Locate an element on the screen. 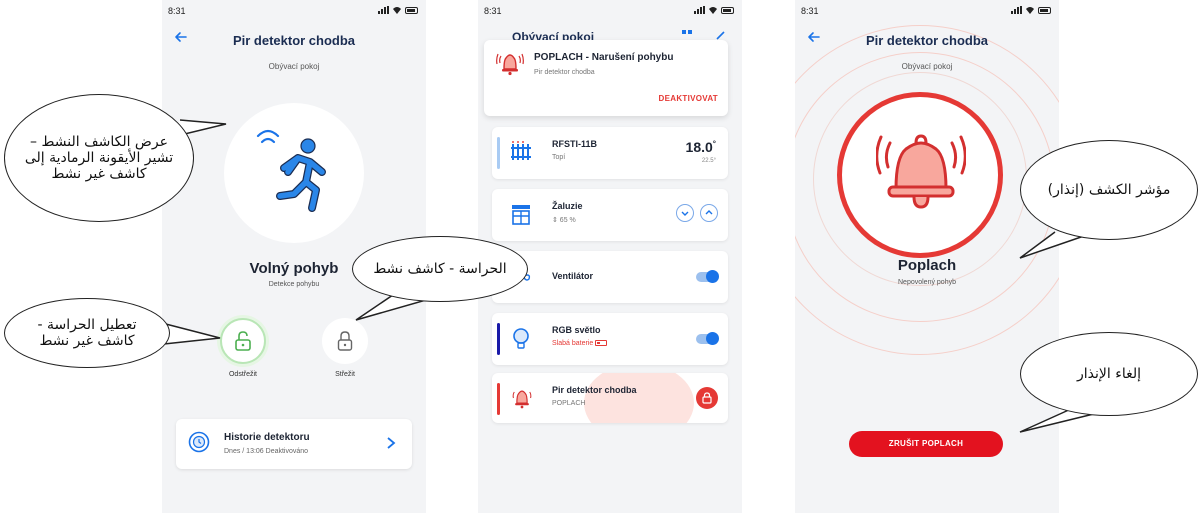  callout-disable-guard: تعطيل الحراسة - كاشف غير نشط is located at coordinates (87, 333).